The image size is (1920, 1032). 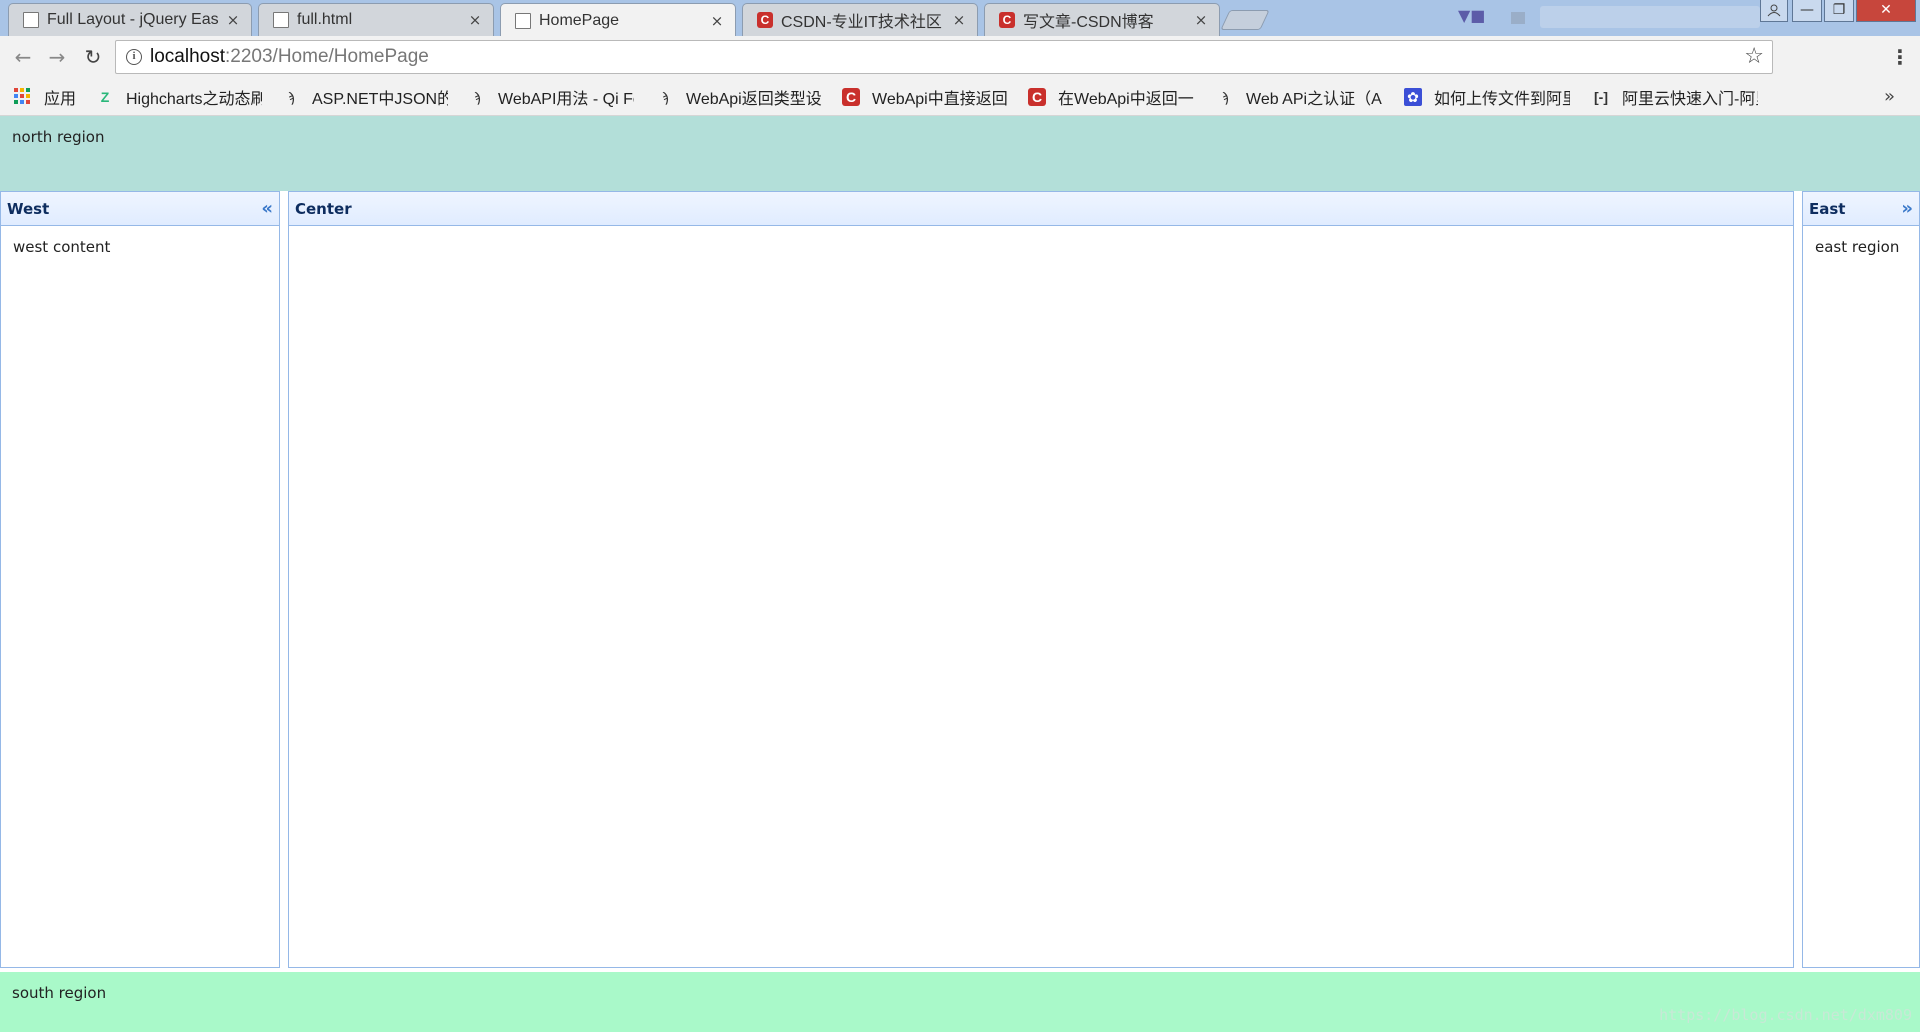 What do you see at coordinates (1774, 11) in the screenshot?
I see `user-icon` at bounding box center [1774, 11].